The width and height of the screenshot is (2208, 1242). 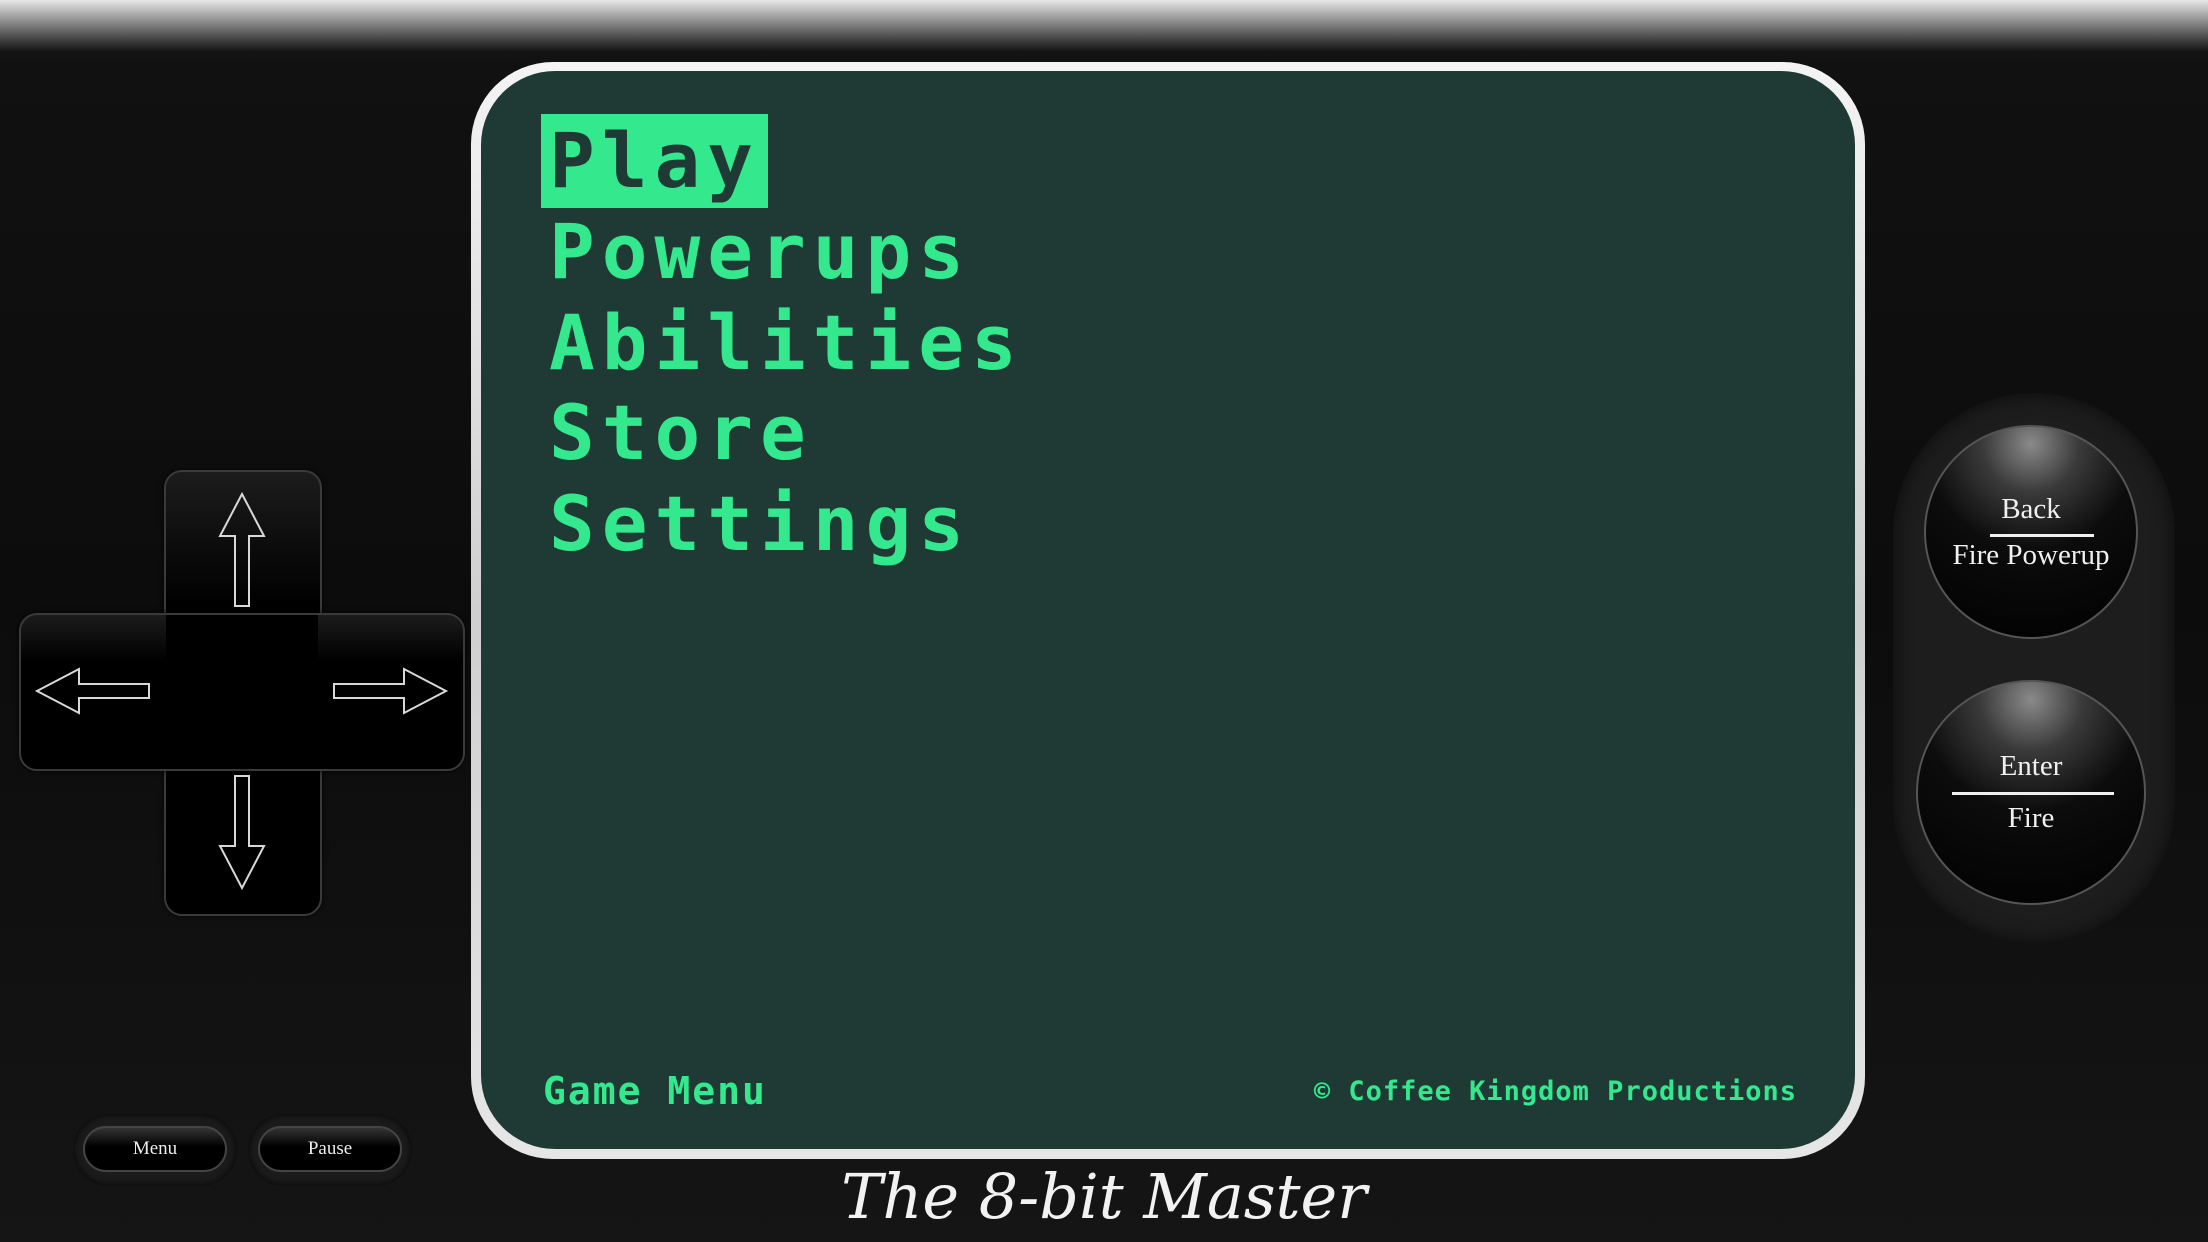 I want to click on enter-label: Enter, so click(x=2031, y=766).